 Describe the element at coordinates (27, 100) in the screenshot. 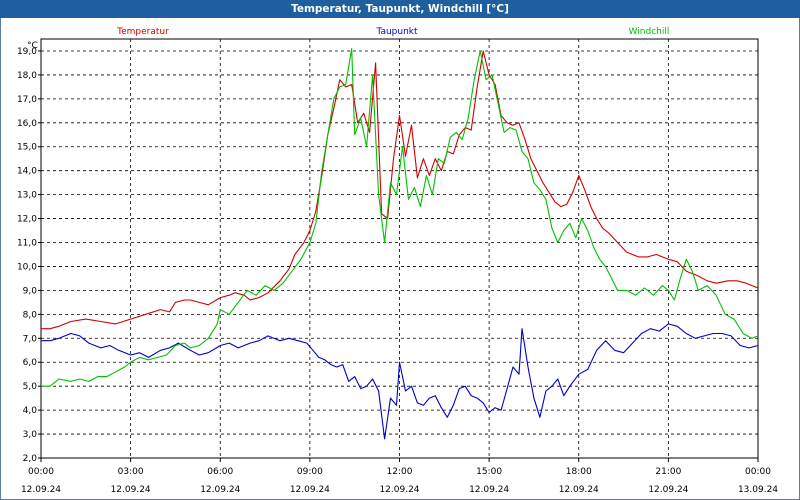

I see `y-tick-label: 17,0` at that location.